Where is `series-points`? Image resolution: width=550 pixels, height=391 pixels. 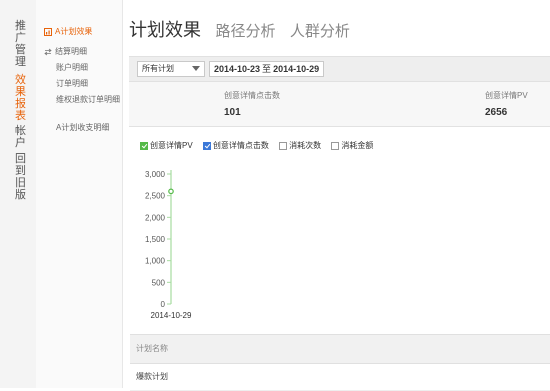 series-points is located at coordinates (171, 191).